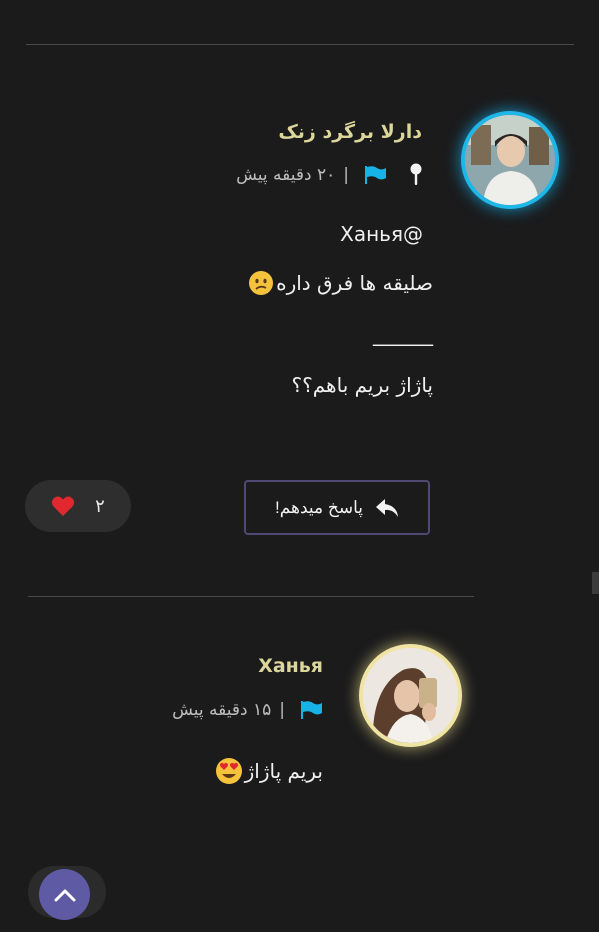  I want to click on scroll-to-top-button, so click(64, 894).